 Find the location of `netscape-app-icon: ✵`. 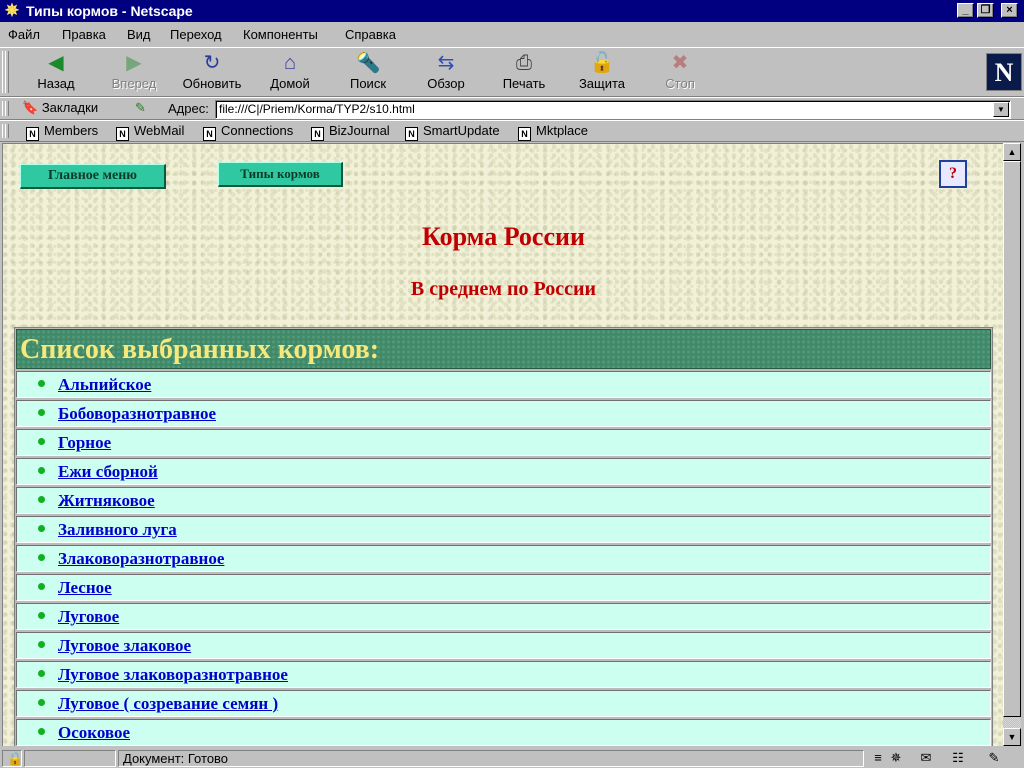

netscape-app-icon: ✵ is located at coordinates (12, 11).